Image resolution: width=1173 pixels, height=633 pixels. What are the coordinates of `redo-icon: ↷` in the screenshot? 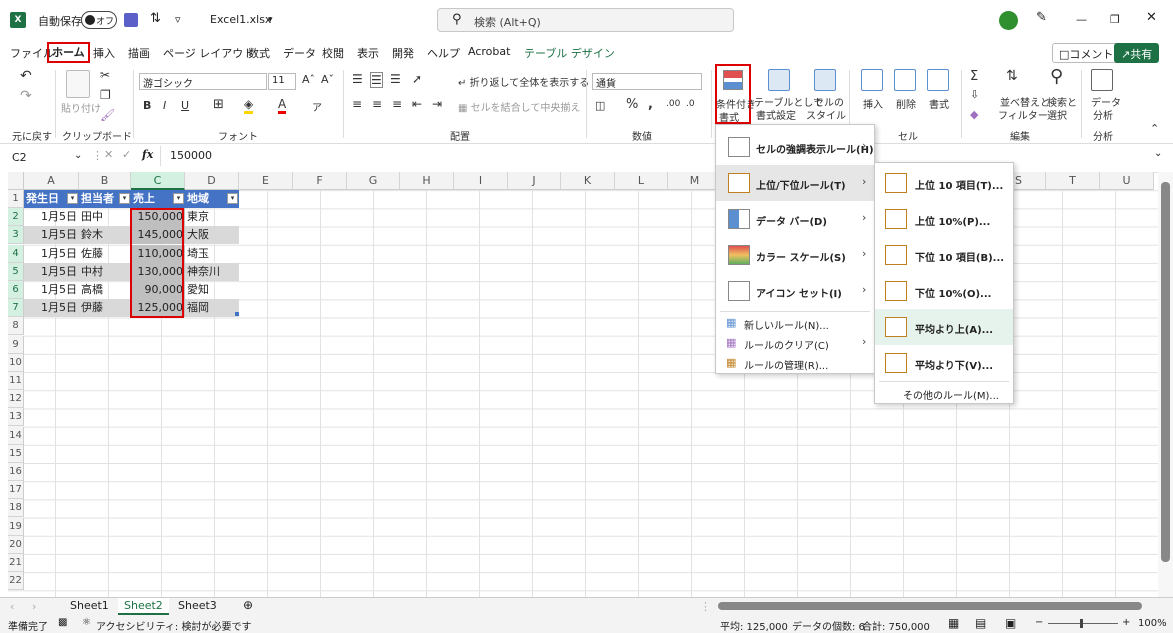 It's located at (26, 96).